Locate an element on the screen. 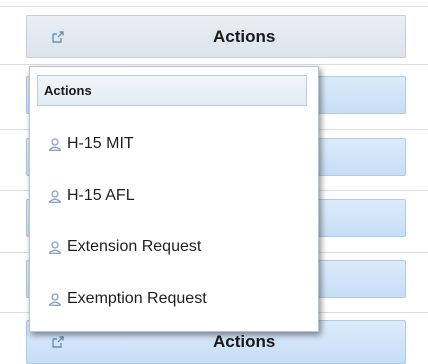 The image size is (428, 364). actions-button-label: Actions is located at coordinates (244, 36).